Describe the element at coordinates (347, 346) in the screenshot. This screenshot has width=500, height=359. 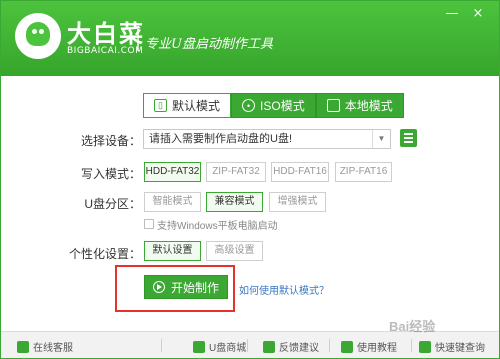
I see `book-icon` at that location.